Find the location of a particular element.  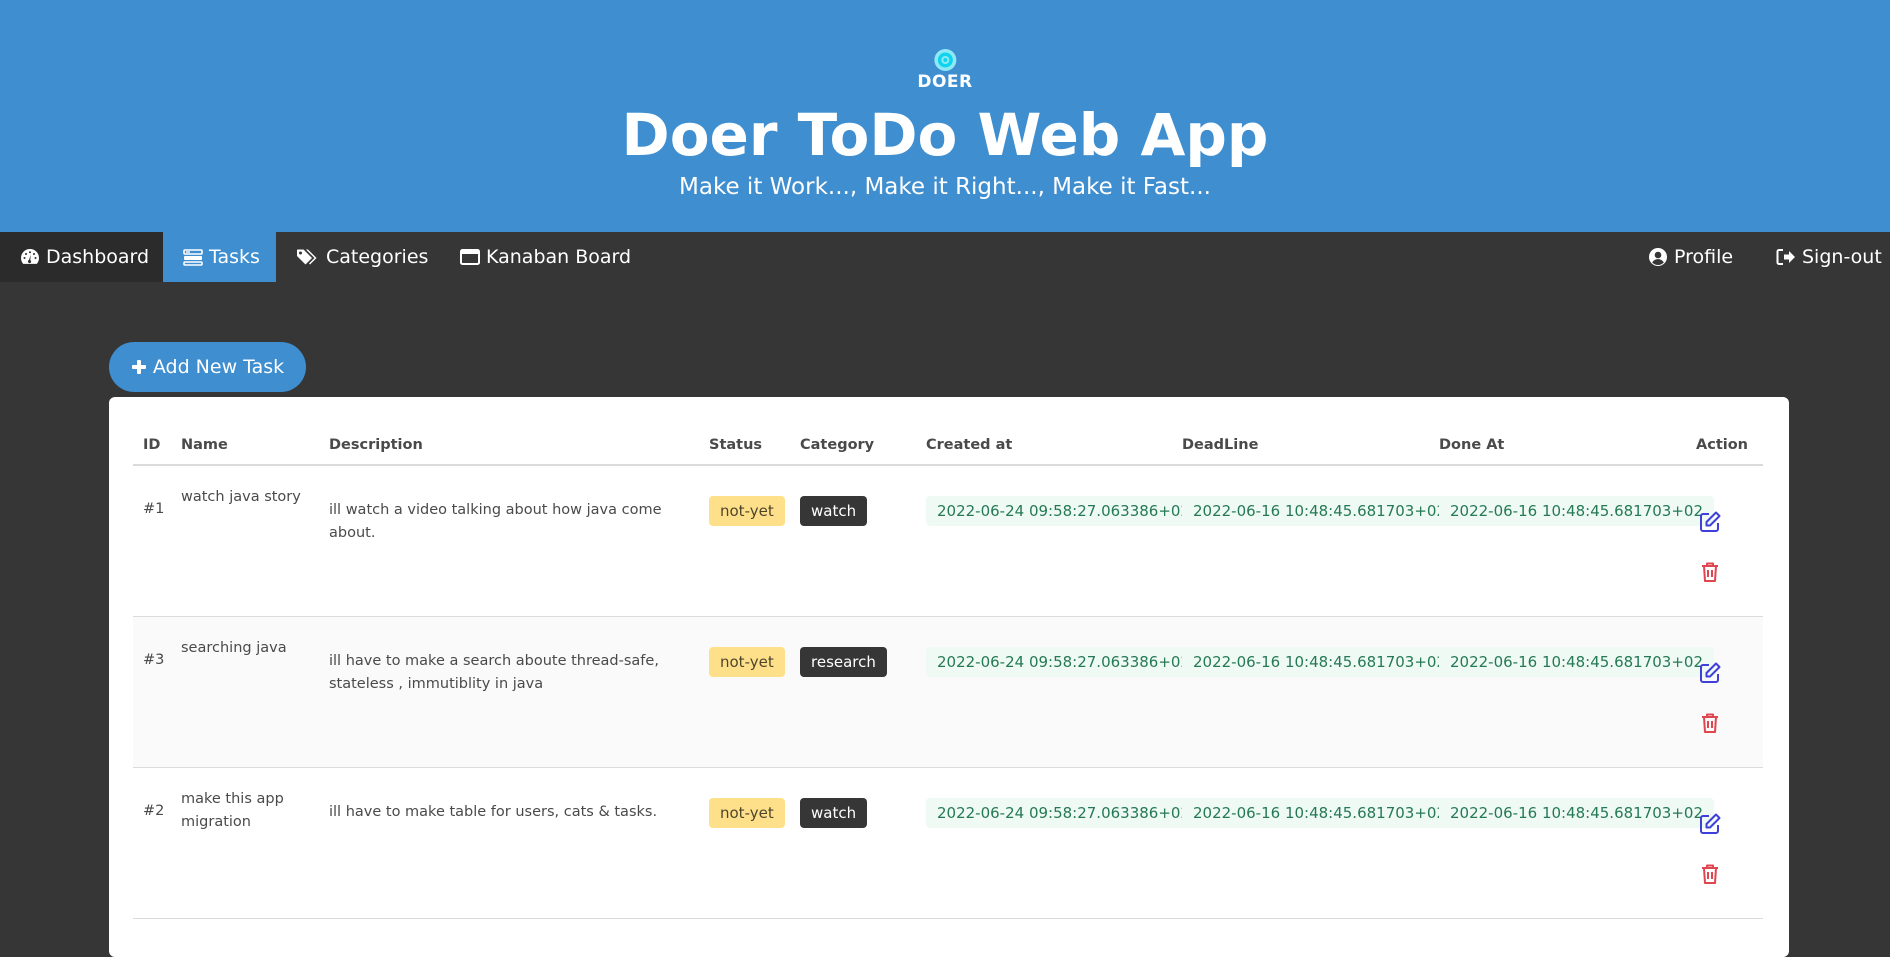

category-badge: research is located at coordinates (843, 661).